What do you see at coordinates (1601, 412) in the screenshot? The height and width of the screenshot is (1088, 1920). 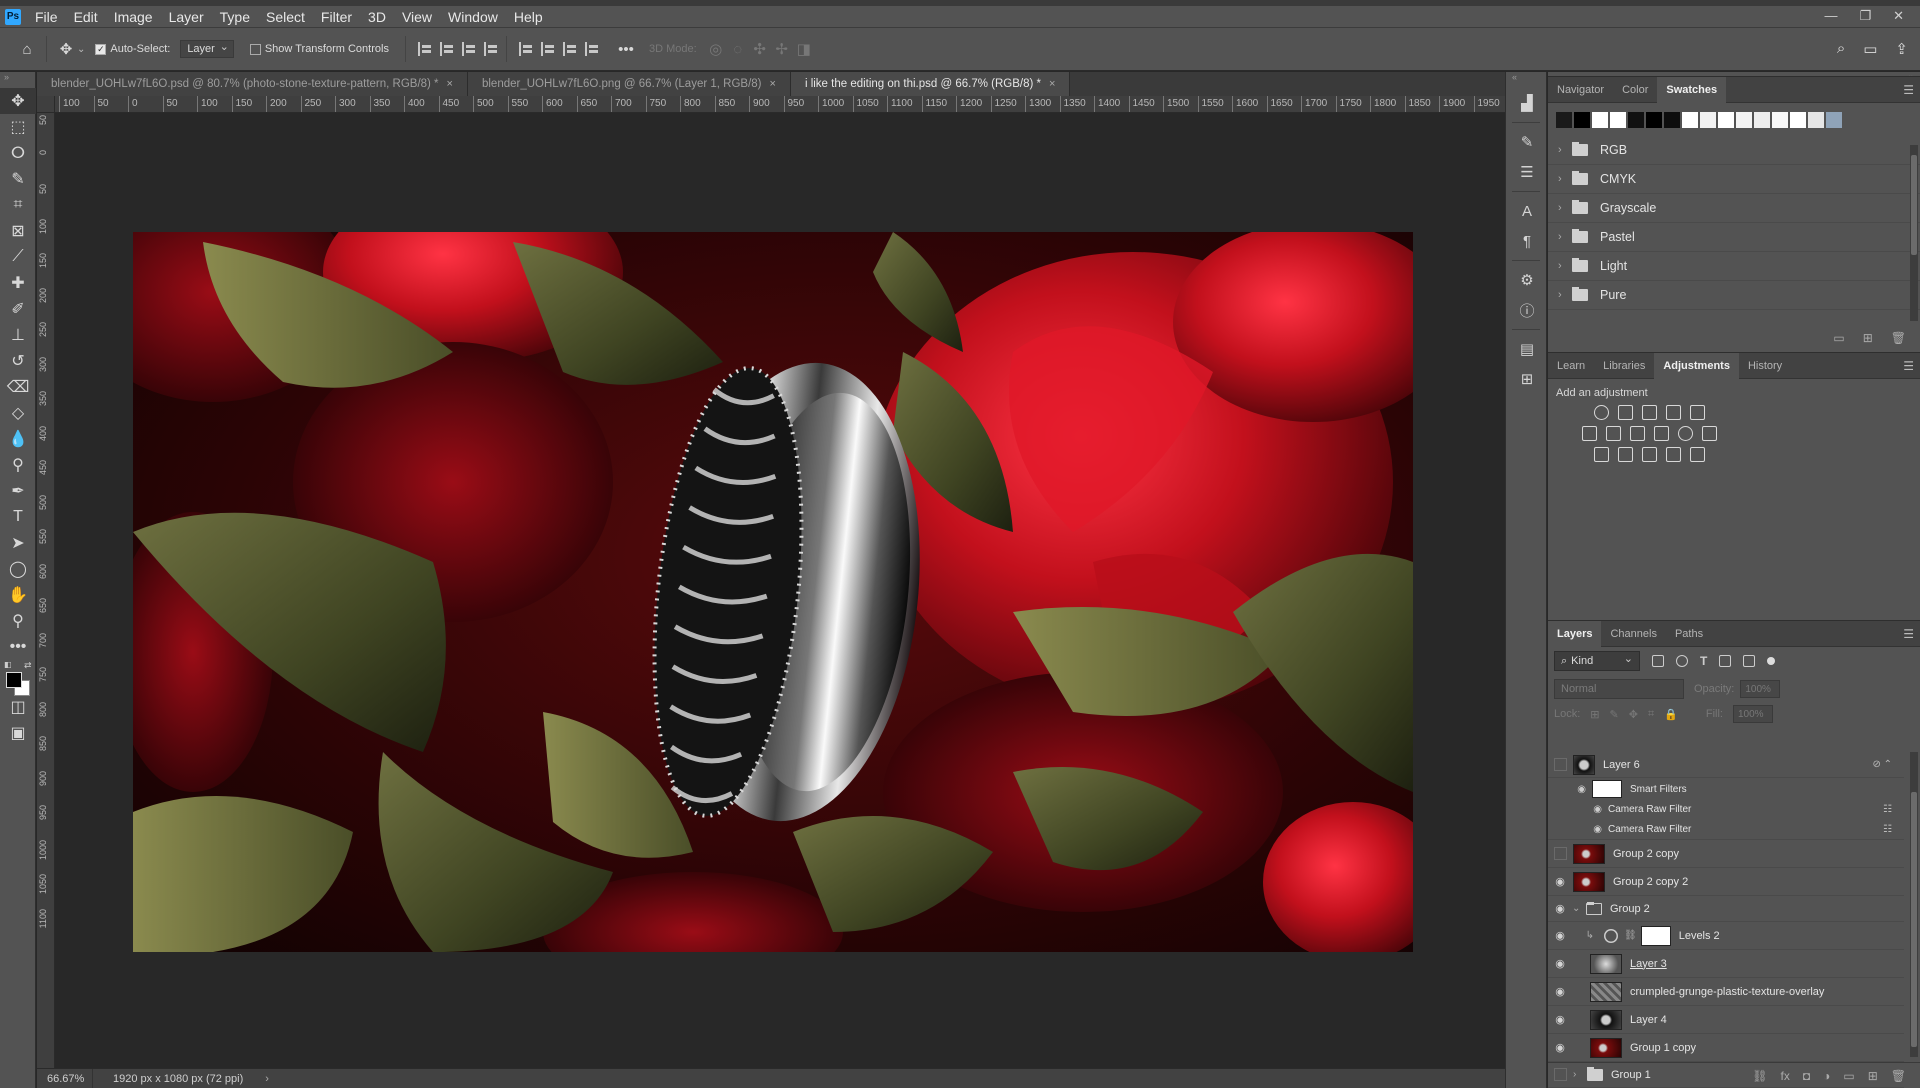 I see `brightness-contrast-icon` at bounding box center [1601, 412].